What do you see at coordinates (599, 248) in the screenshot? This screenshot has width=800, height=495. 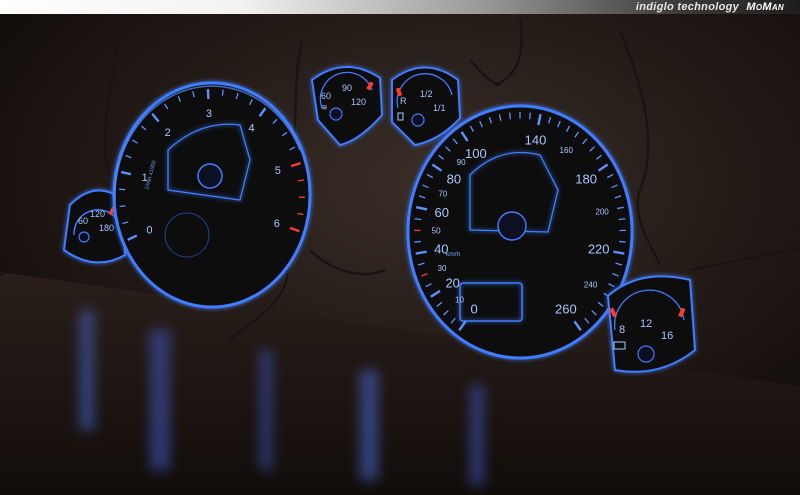 I see `speedo-label-44: 220` at bounding box center [599, 248].